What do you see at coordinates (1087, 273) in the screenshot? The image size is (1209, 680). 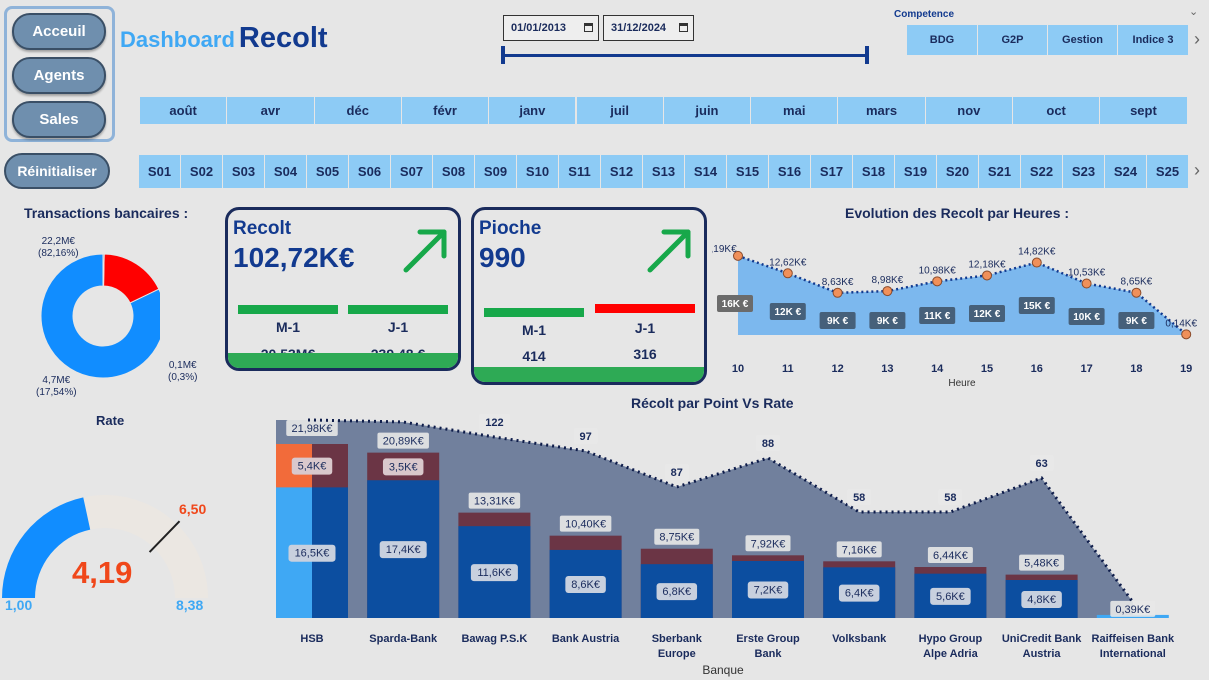 I see `hourly-value-label: 10,53K€` at bounding box center [1087, 273].